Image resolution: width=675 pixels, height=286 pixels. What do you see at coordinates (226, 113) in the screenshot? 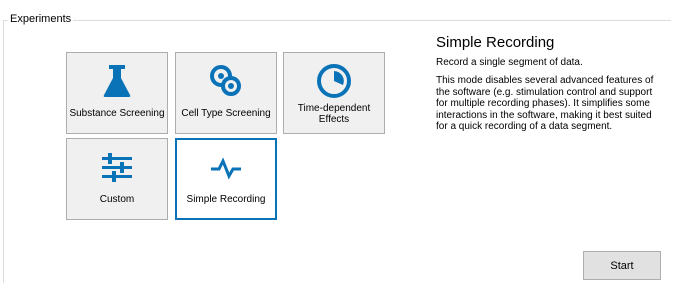
I see `tile-label: Cell Type Screening` at bounding box center [226, 113].